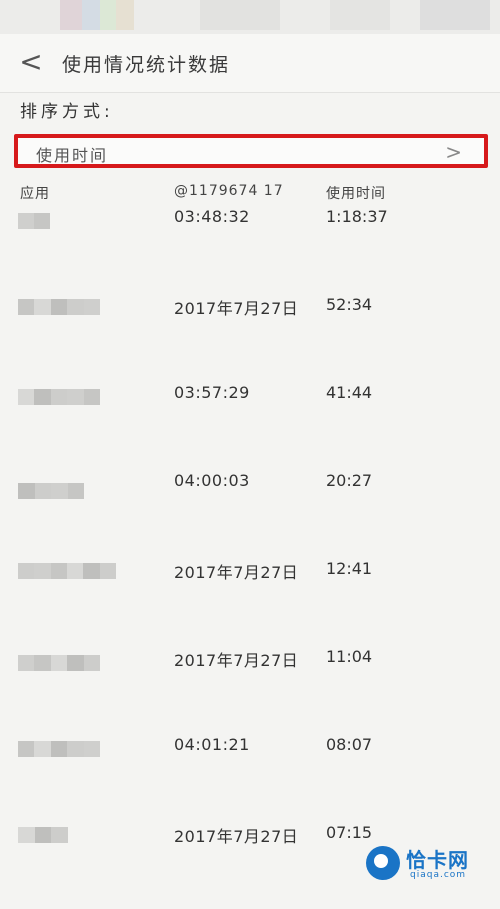 This screenshot has height=909, width=500. I want to click on watermark-sub: qiaqa.com, so click(438, 875).